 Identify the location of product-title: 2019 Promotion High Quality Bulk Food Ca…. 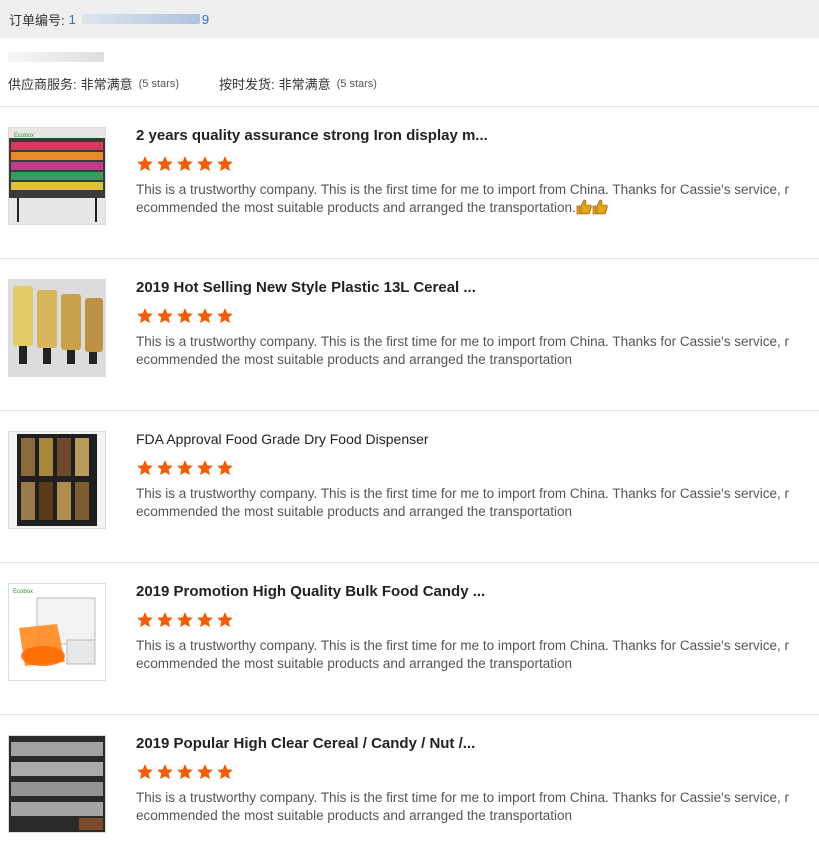
(310, 591).